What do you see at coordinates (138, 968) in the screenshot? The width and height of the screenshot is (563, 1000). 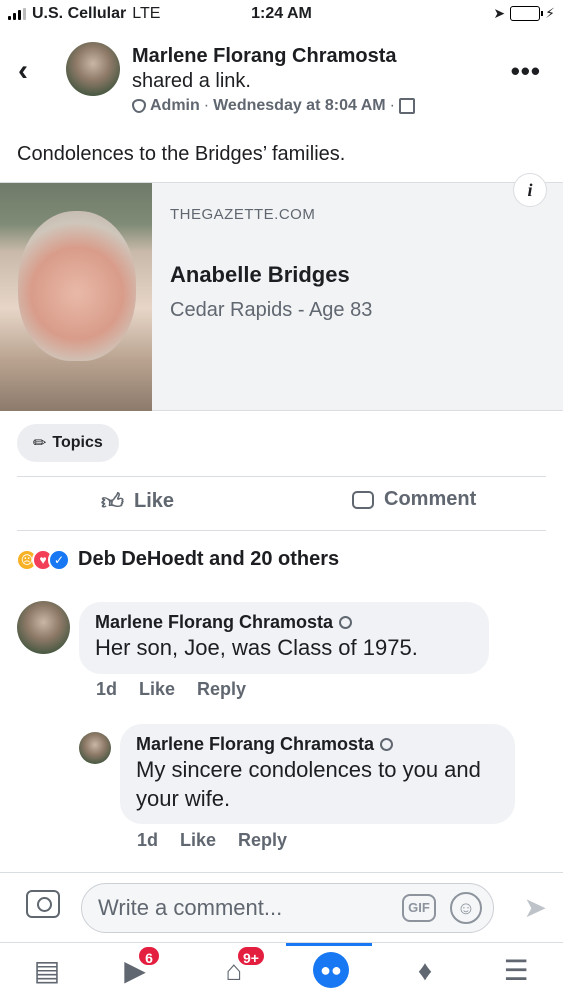 I see `watch-video-icon: ▶ 6` at bounding box center [138, 968].